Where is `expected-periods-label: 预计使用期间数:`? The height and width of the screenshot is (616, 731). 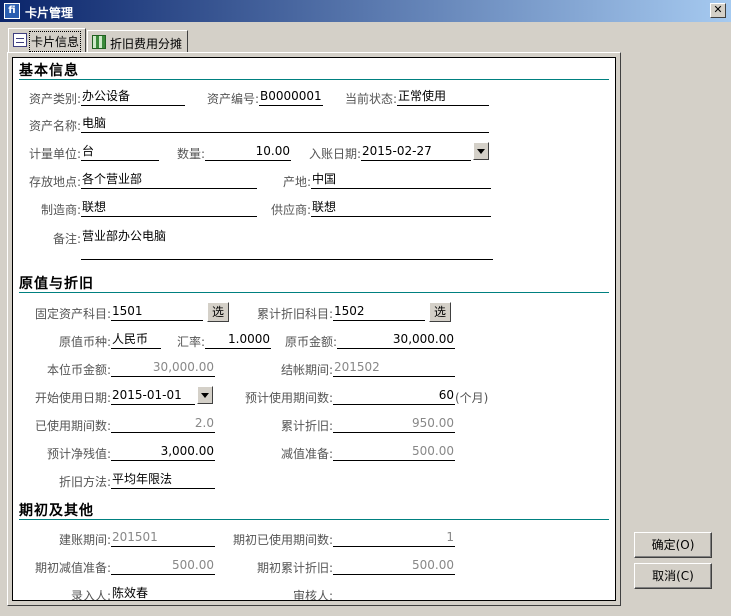
expected-periods-label: 预计使用期间数: is located at coordinates (288, 398).